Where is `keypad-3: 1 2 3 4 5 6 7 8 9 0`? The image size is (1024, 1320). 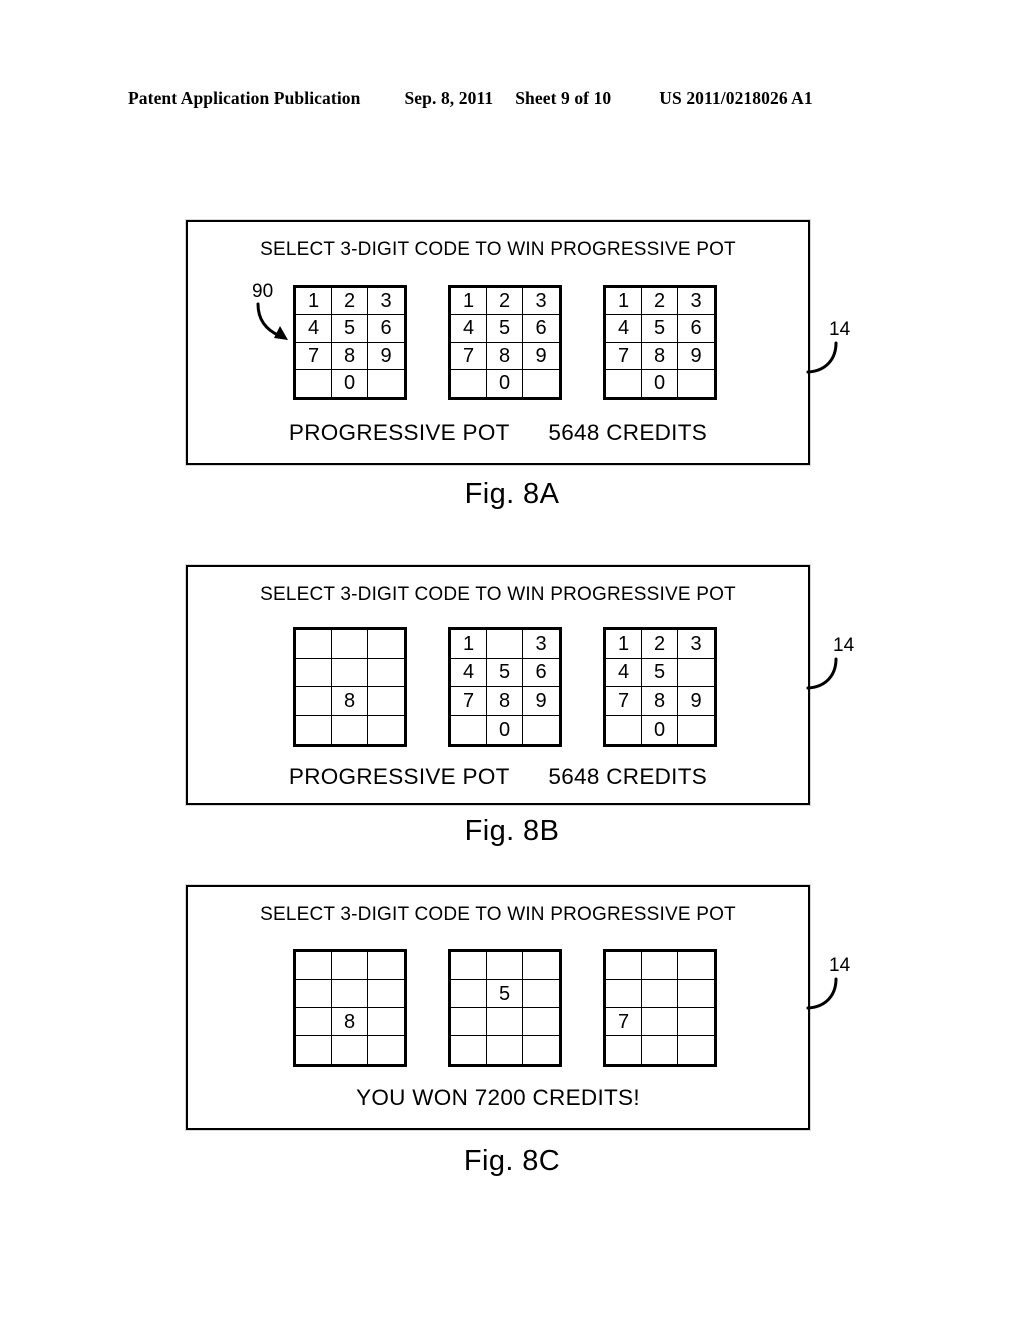
keypad-3: 1 2 3 4 5 6 7 8 9 0 is located at coordinates (660, 342).